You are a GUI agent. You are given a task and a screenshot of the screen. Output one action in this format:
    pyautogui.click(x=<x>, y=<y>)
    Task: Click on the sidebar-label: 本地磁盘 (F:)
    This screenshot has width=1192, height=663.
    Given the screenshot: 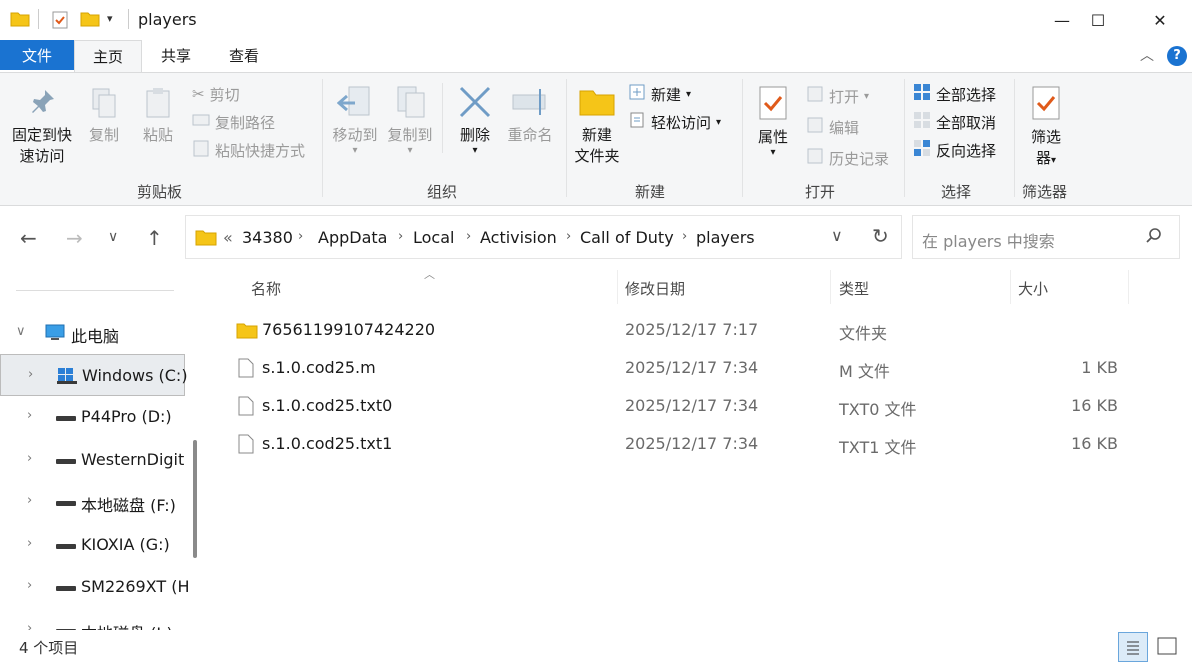 What is the action you would take?
    pyautogui.click(x=128, y=505)
    